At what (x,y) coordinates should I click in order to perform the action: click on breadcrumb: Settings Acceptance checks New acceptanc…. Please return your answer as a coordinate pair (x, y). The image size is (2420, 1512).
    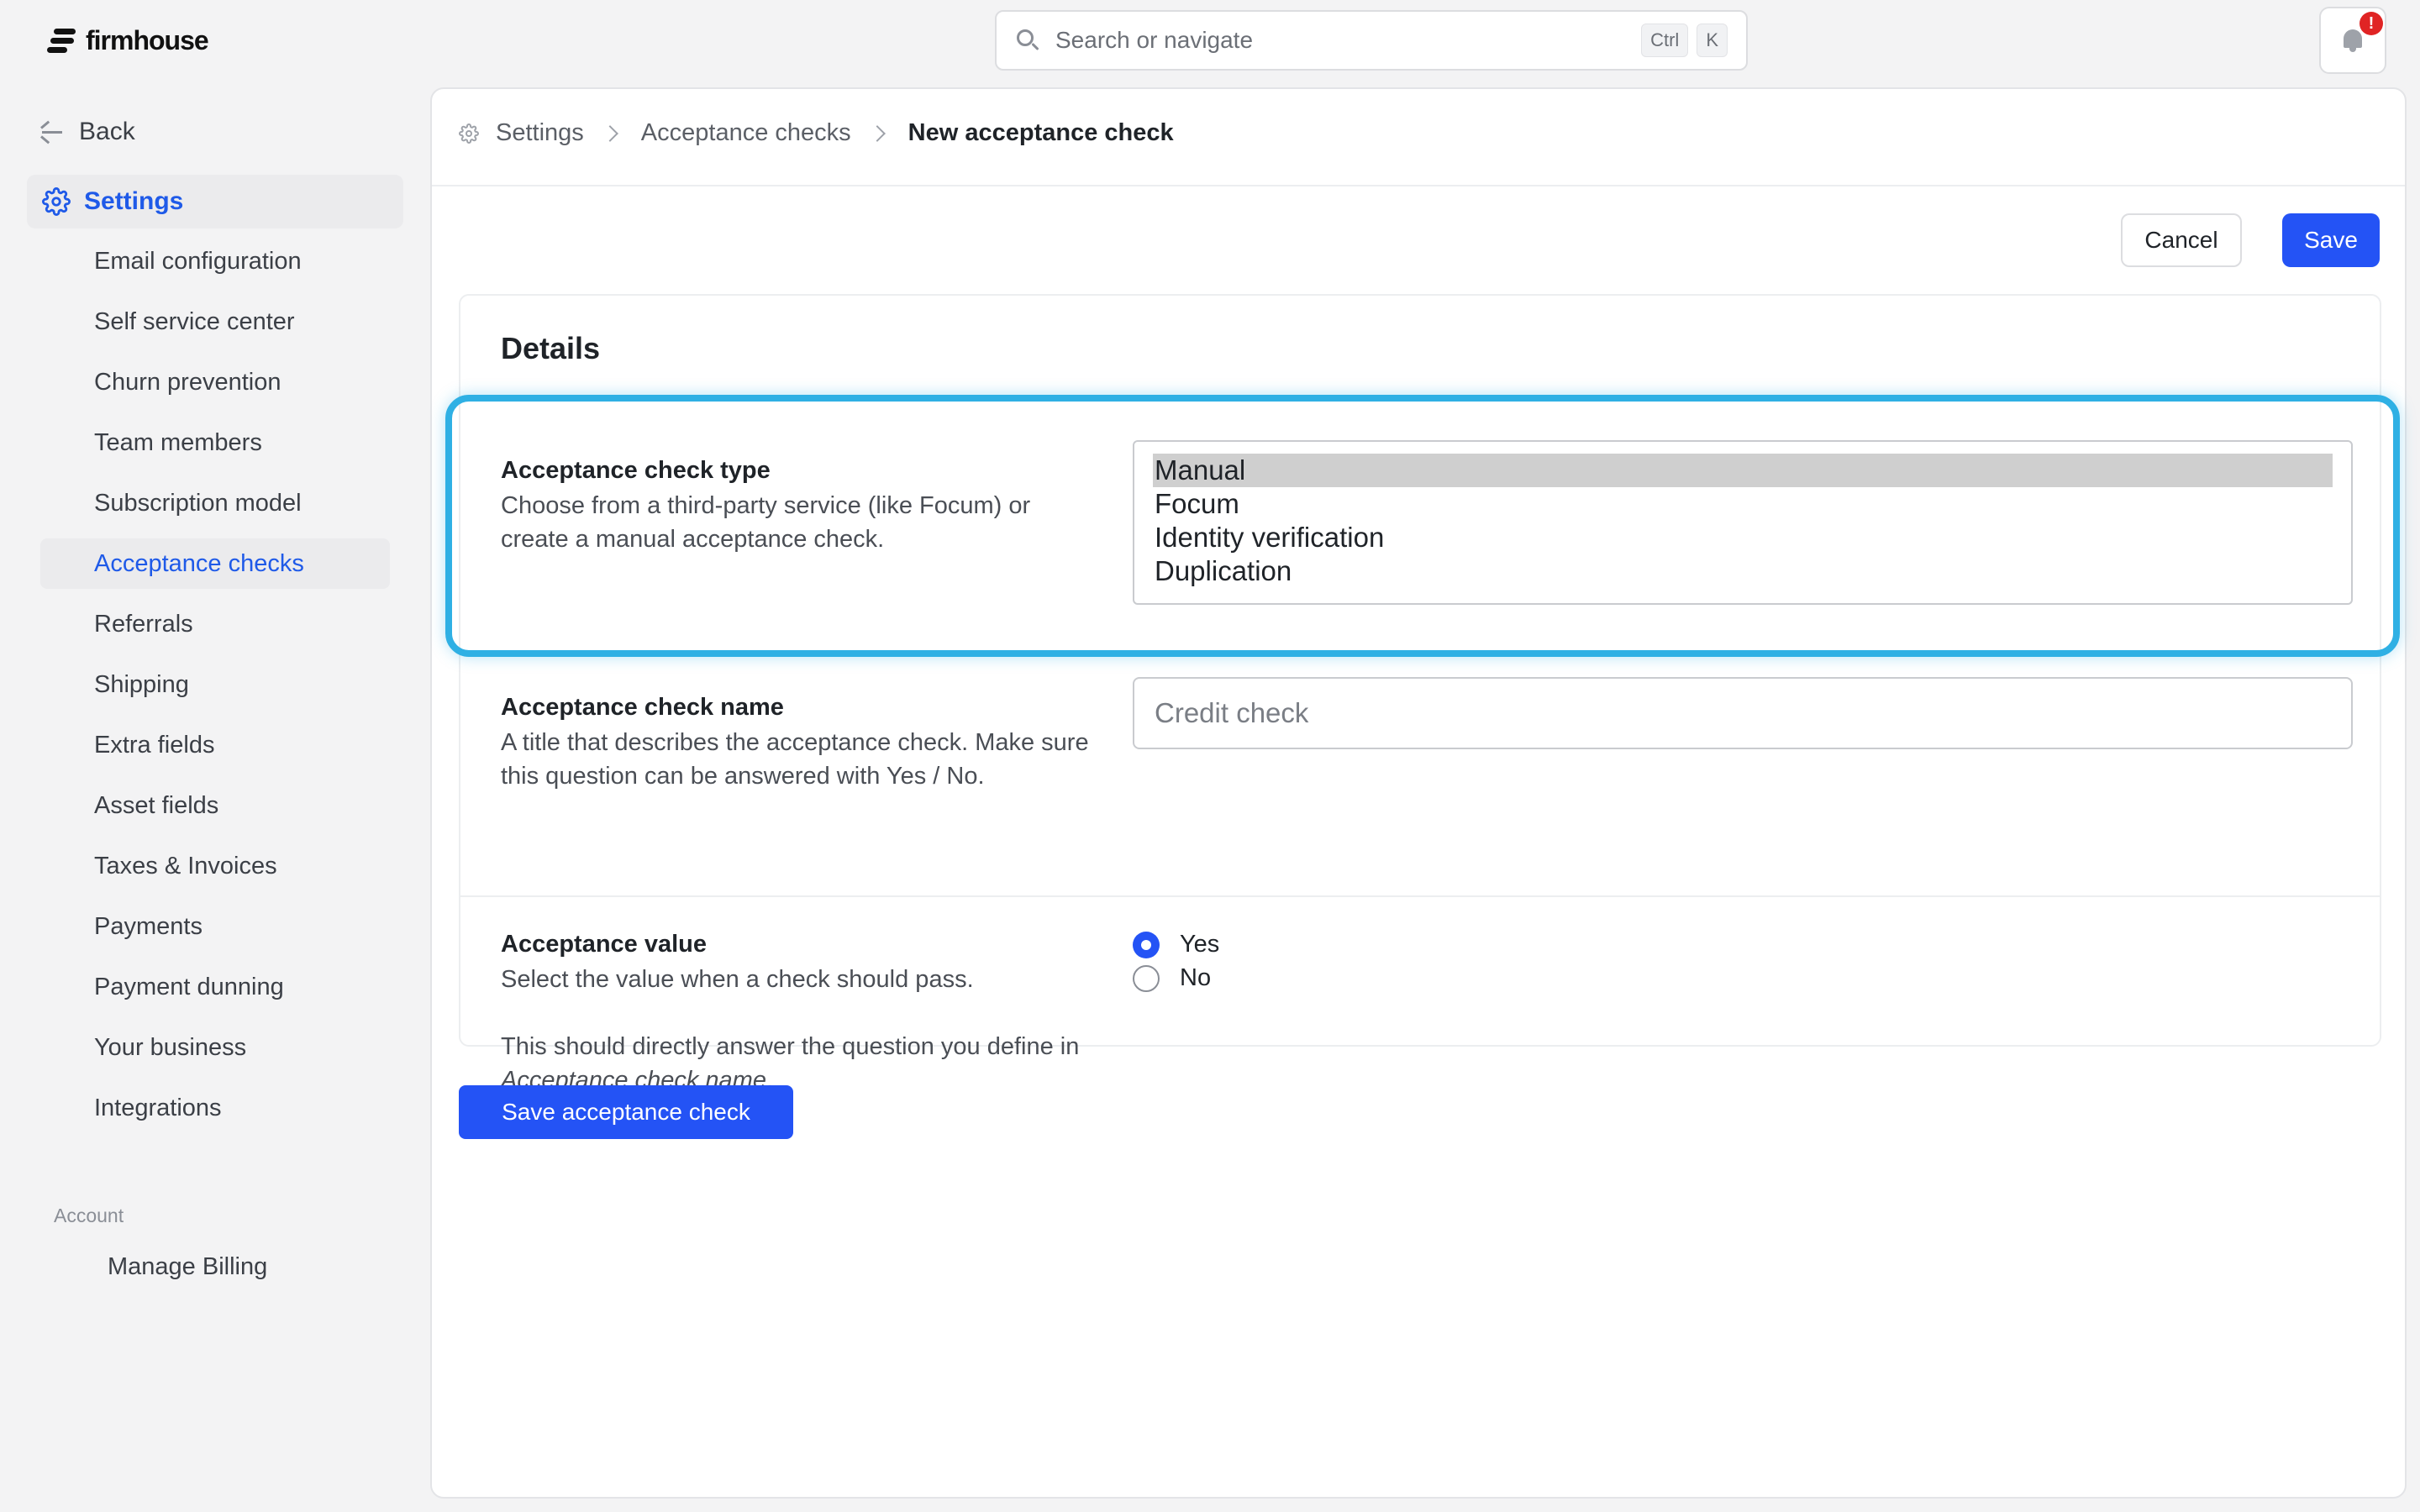
    Looking at the image, I should click on (816, 133).